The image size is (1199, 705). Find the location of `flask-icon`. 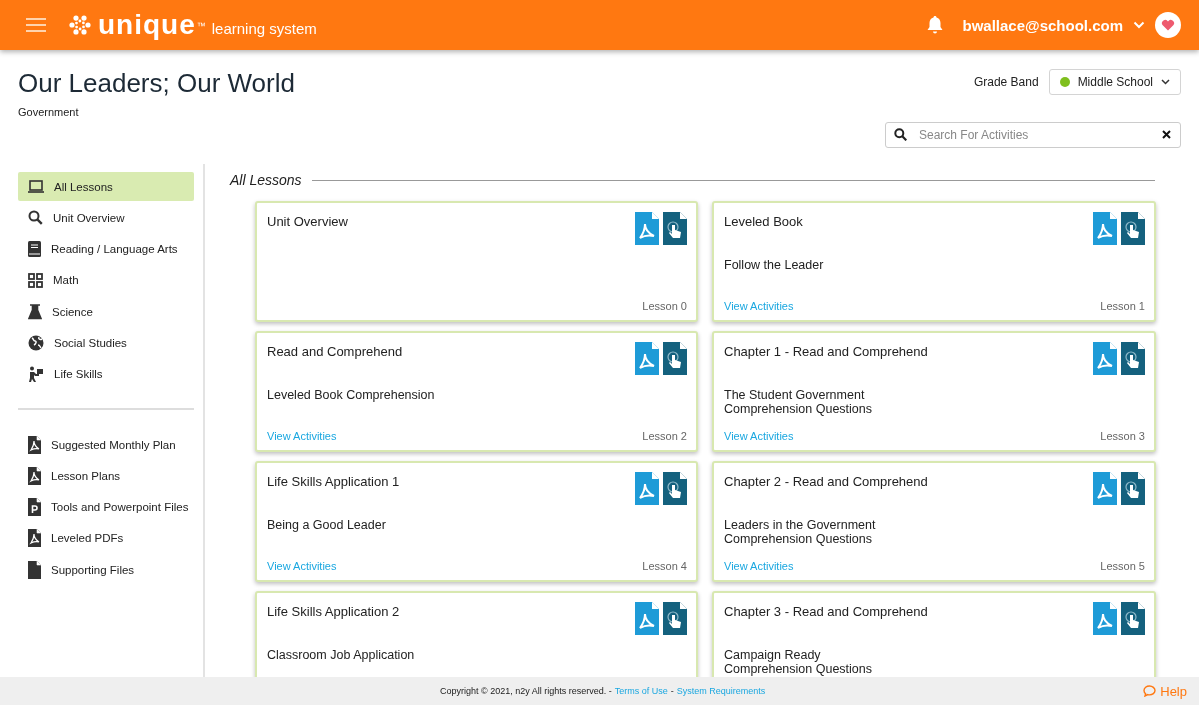

flask-icon is located at coordinates (35, 311).